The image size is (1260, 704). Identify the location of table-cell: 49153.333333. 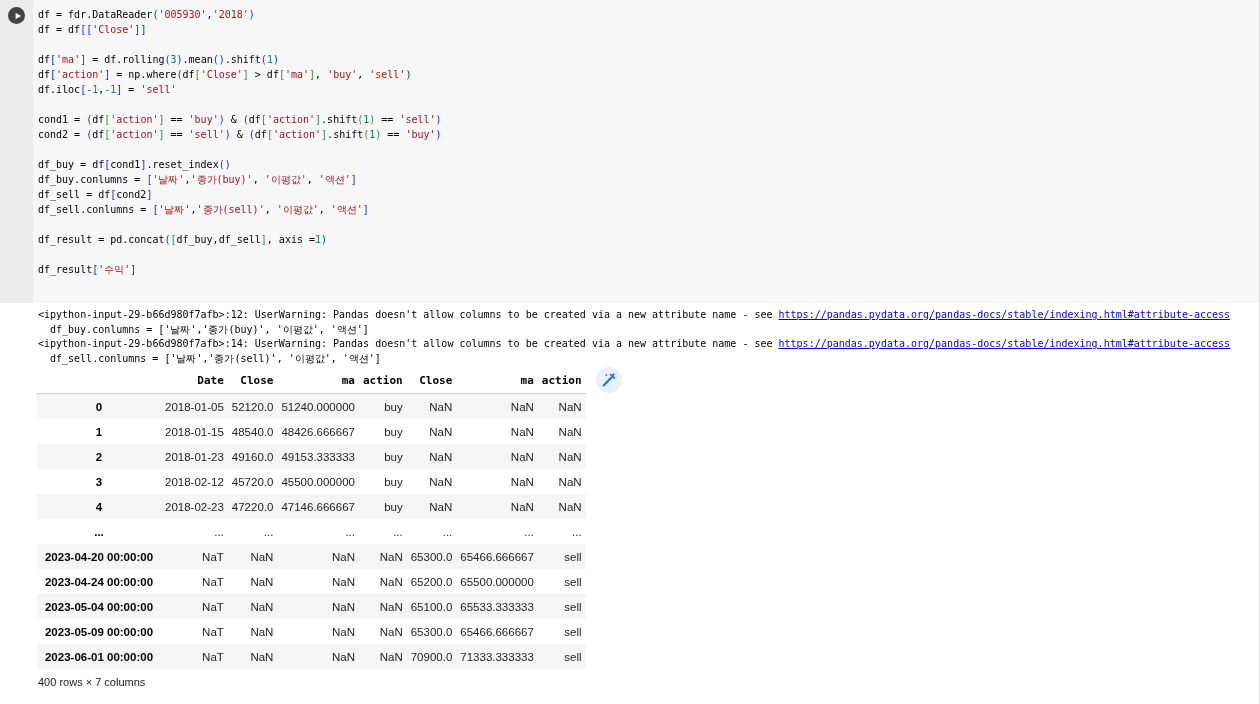
(318, 456).